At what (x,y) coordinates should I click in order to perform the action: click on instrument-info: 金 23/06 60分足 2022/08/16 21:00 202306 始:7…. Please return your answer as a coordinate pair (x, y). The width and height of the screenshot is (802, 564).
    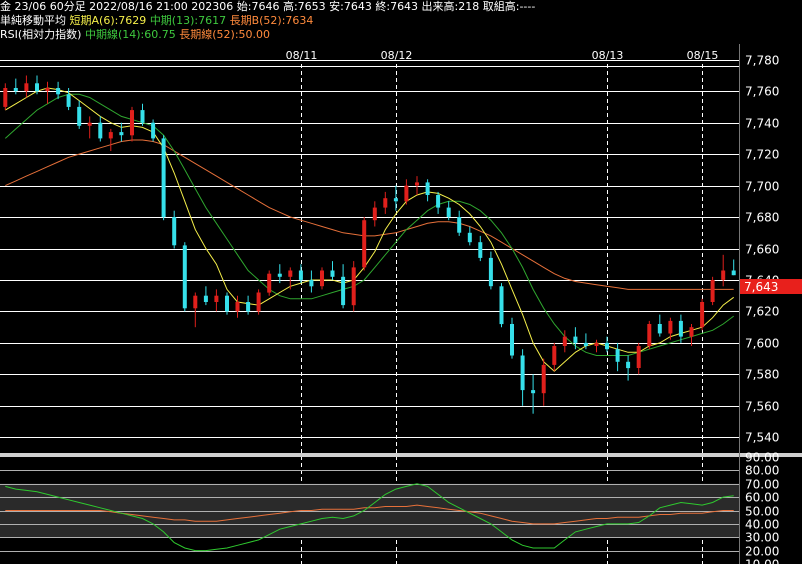
    Looking at the image, I should click on (268, 6).